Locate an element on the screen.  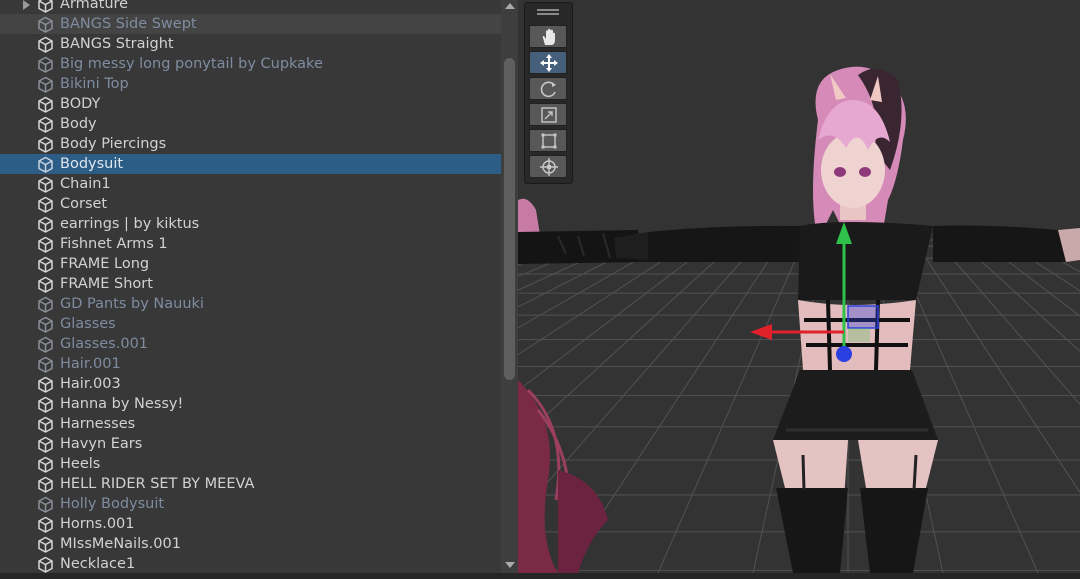
scale-icon is located at coordinates (549, 115).